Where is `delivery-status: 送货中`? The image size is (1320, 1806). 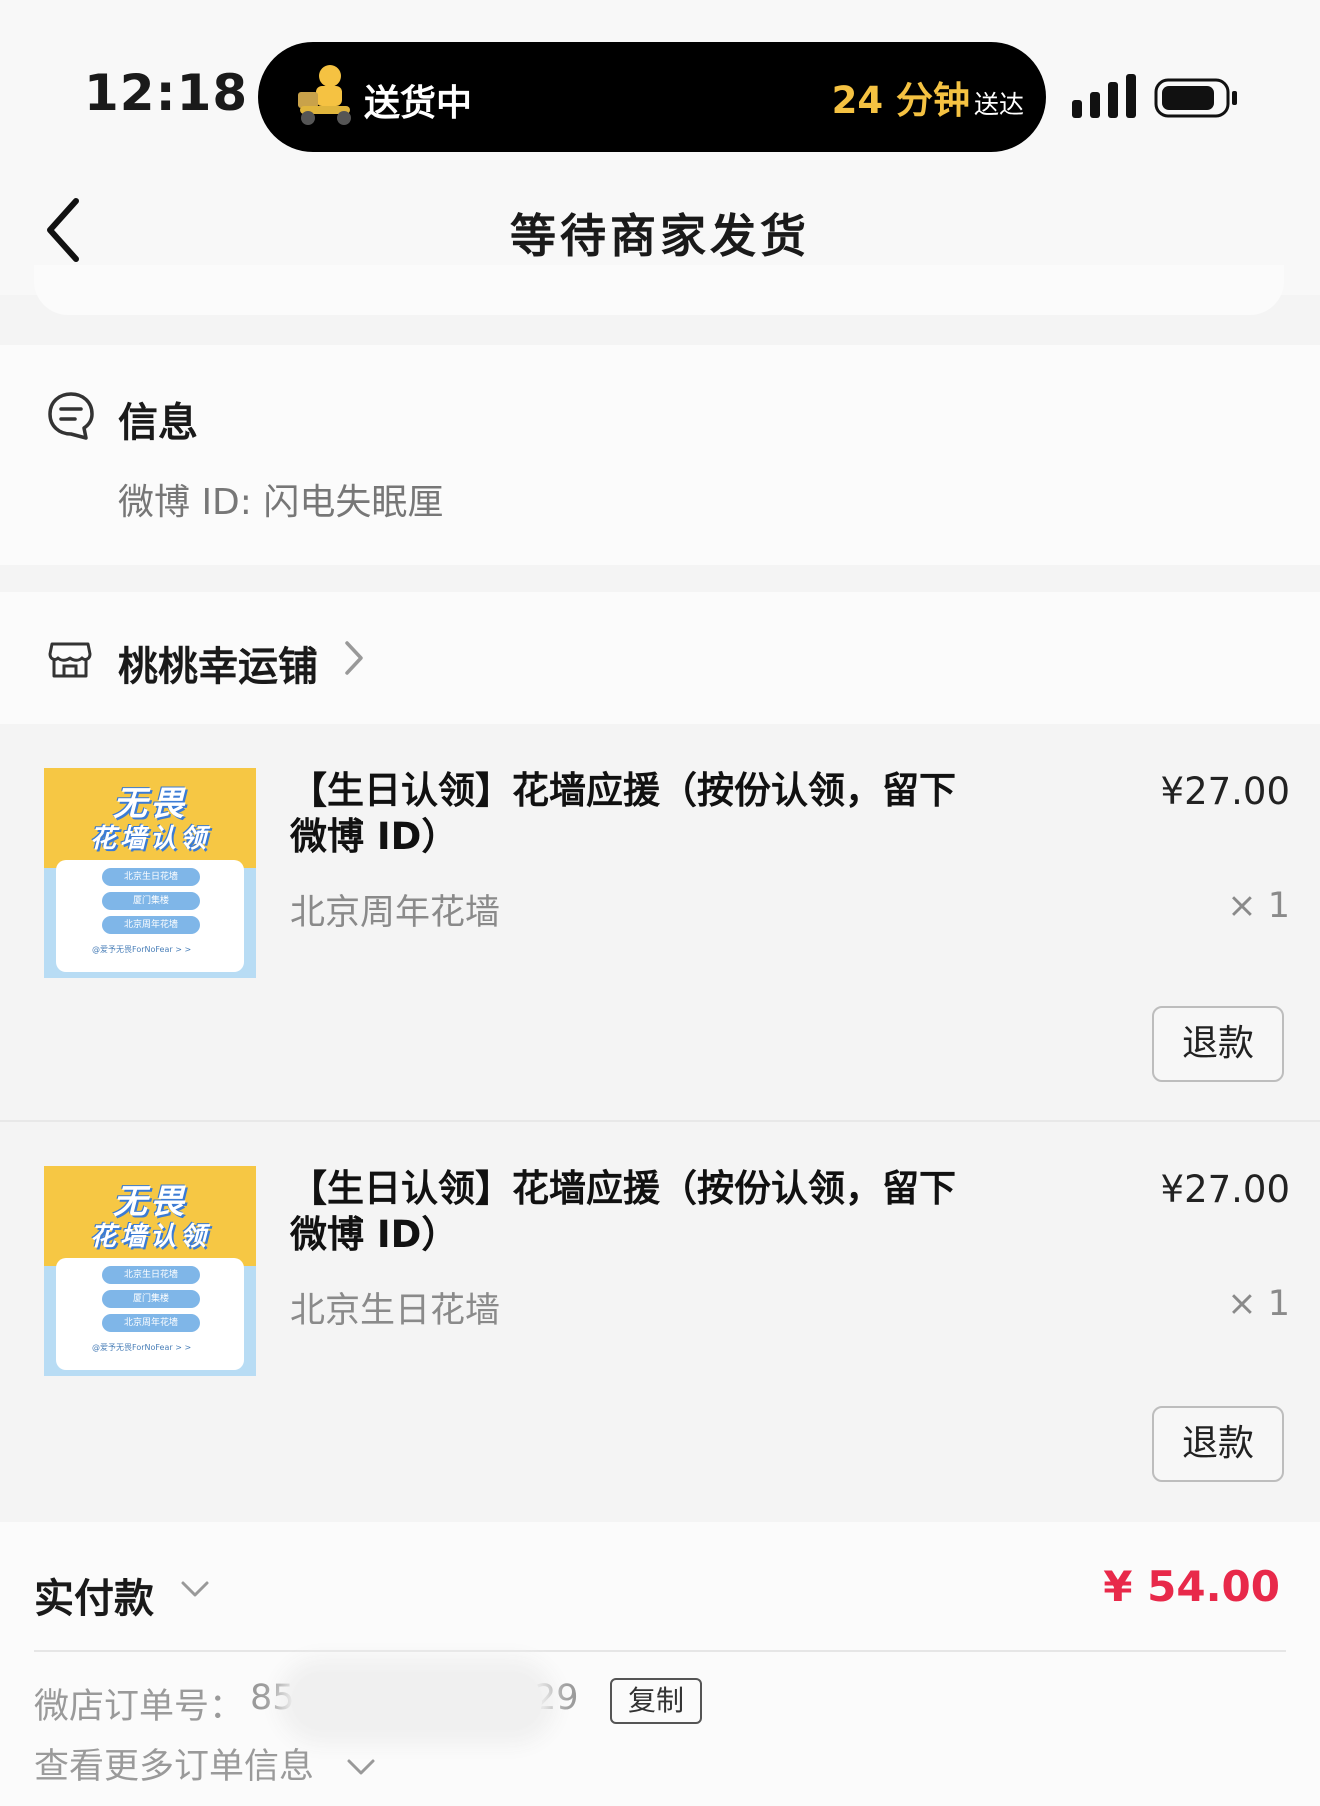 delivery-status: 送货中 is located at coordinates (418, 103).